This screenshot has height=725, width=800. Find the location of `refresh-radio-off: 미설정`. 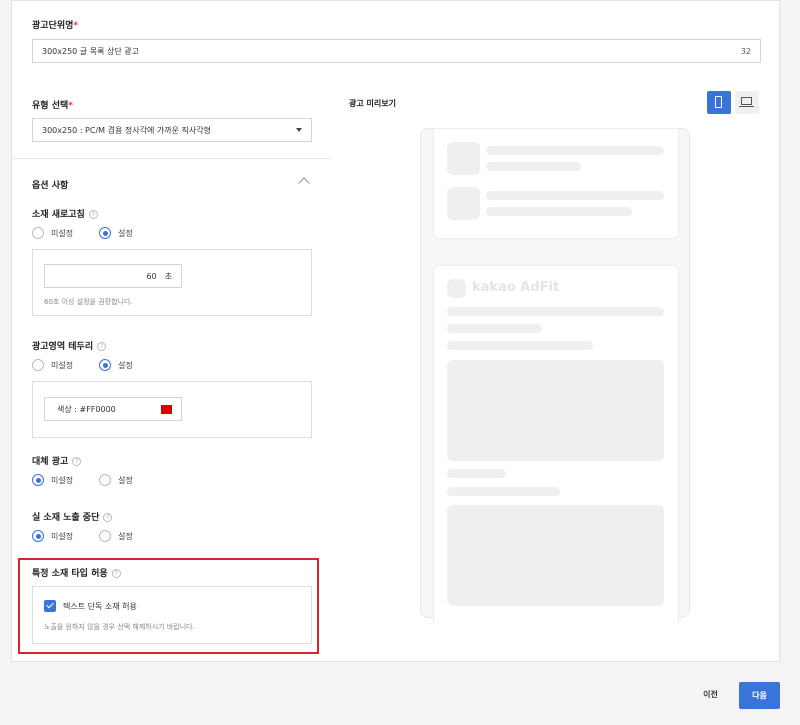

refresh-radio-off: 미설정 is located at coordinates (52, 233).